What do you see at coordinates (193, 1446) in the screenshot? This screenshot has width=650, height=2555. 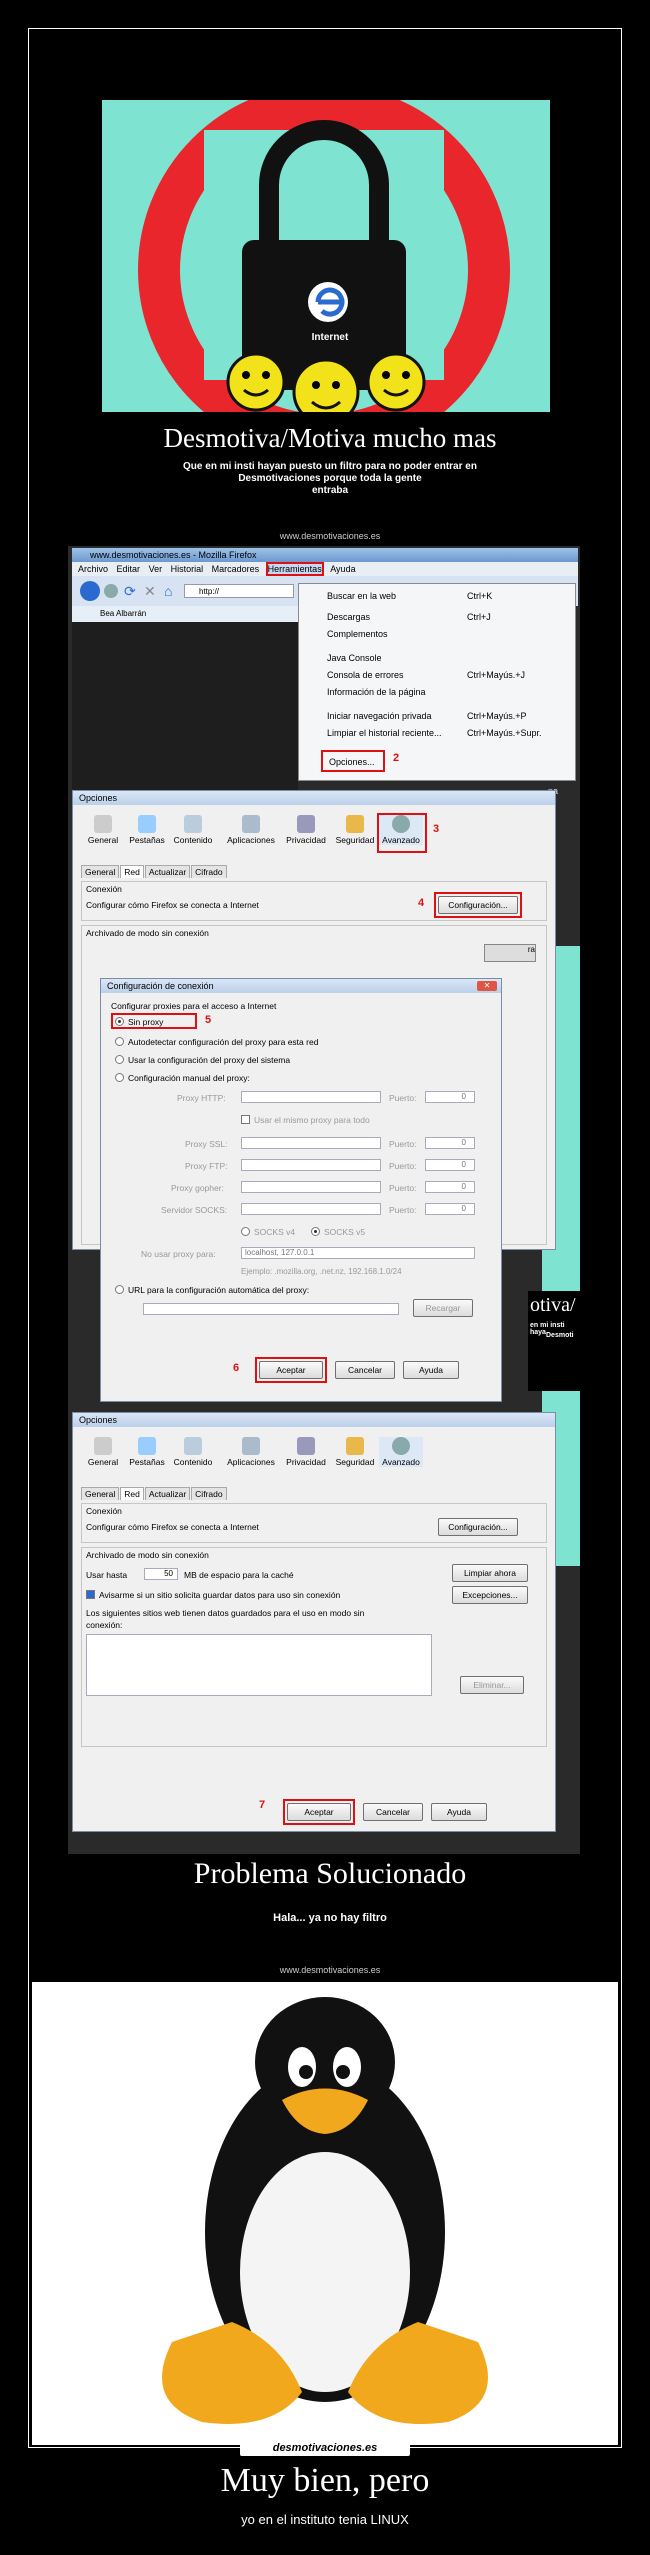 I see `content-icon` at bounding box center [193, 1446].